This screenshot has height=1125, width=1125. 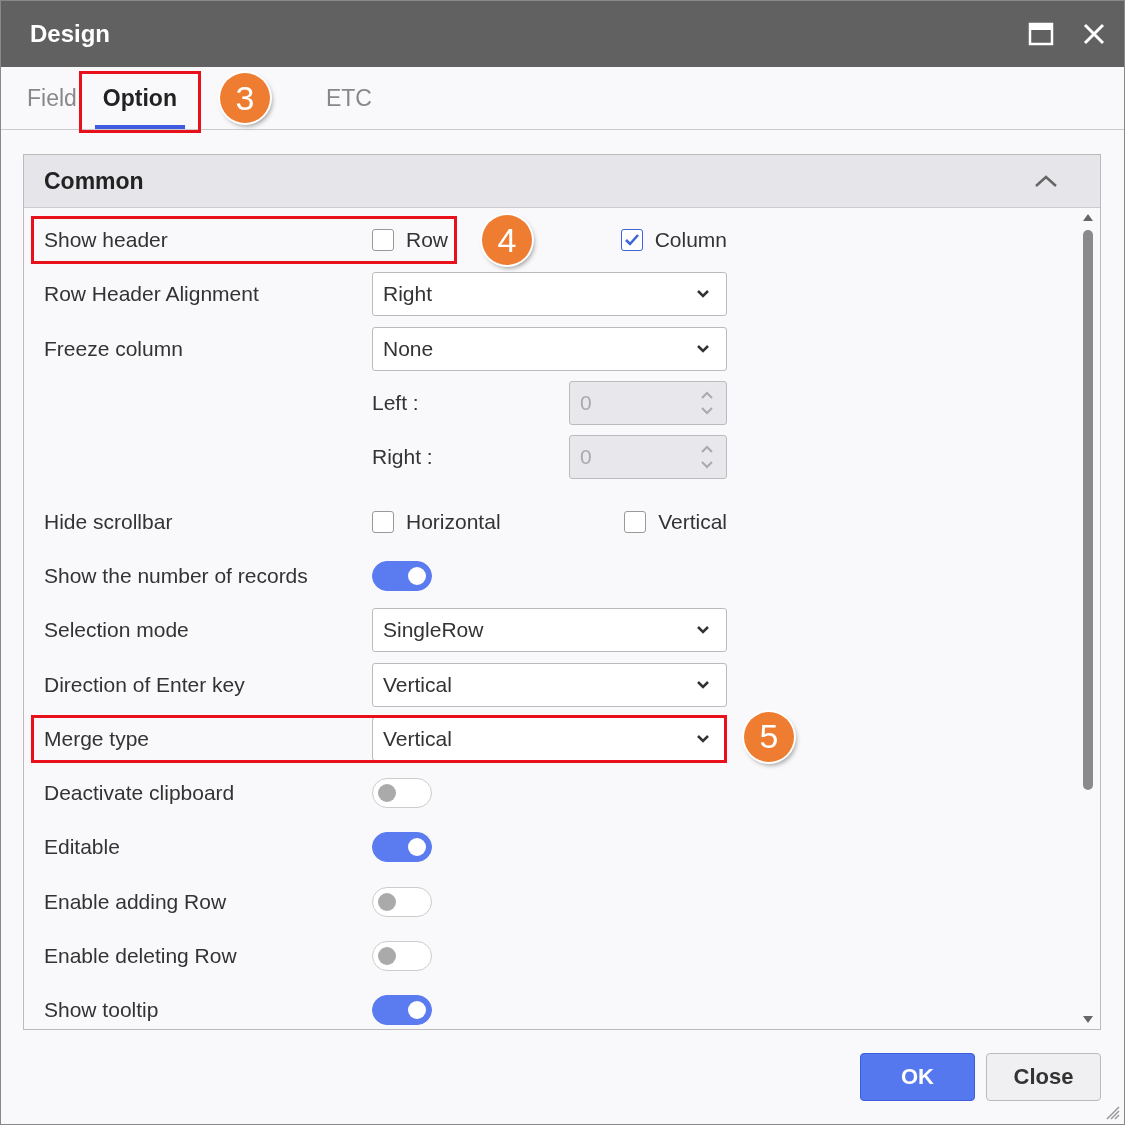 I want to click on section-title: Common, so click(x=94, y=181).